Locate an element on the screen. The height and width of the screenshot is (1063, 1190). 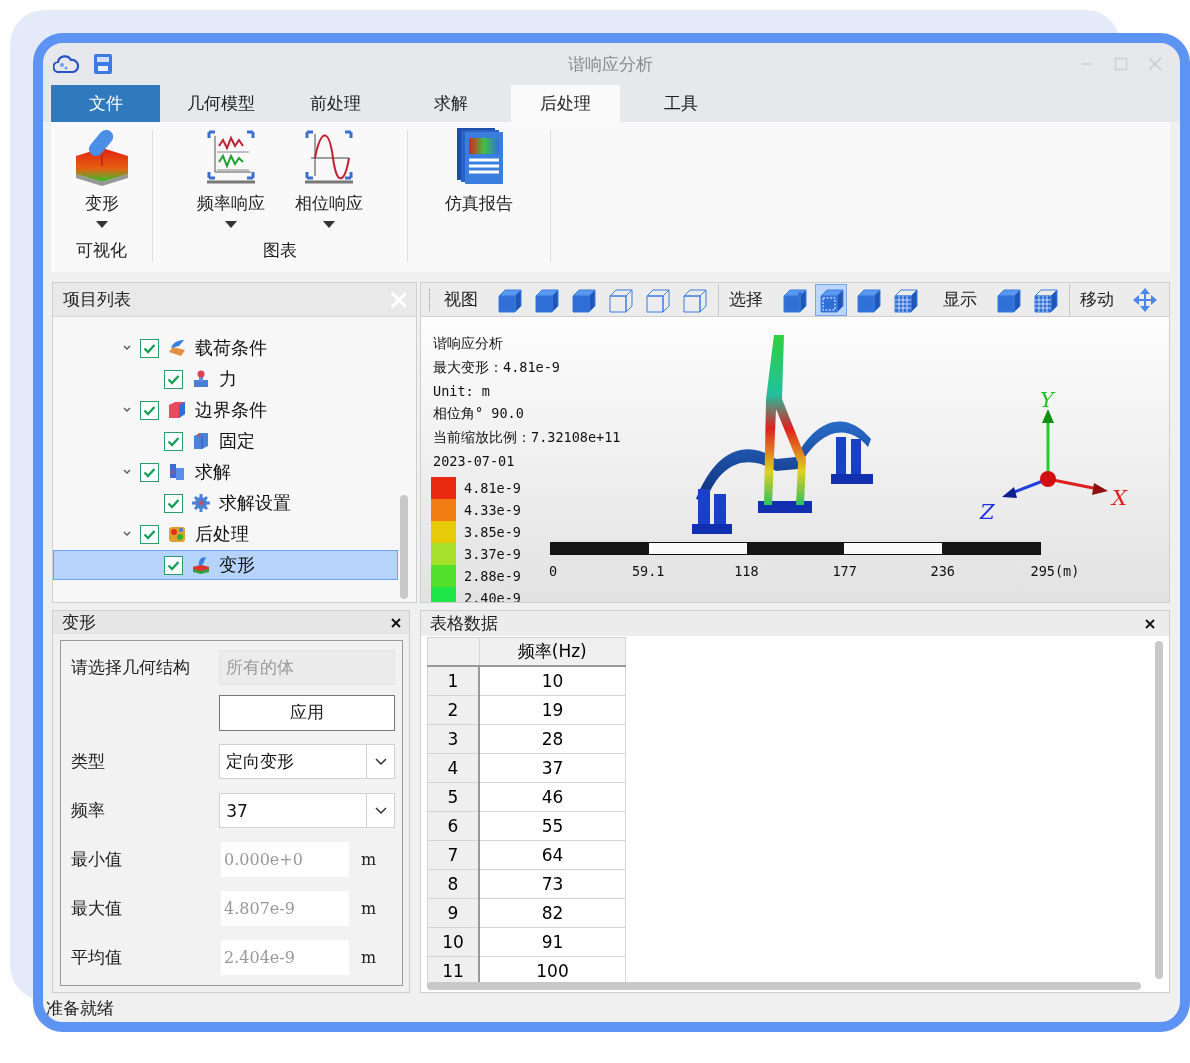
readonly-field: 0.000e+0 is located at coordinates (285, 859).